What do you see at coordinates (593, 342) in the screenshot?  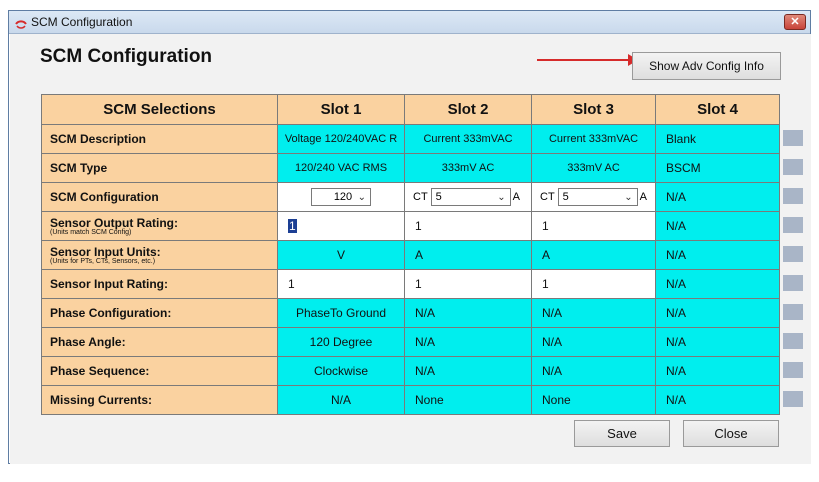 I see `slot3-phase-angle: N/A` at bounding box center [593, 342].